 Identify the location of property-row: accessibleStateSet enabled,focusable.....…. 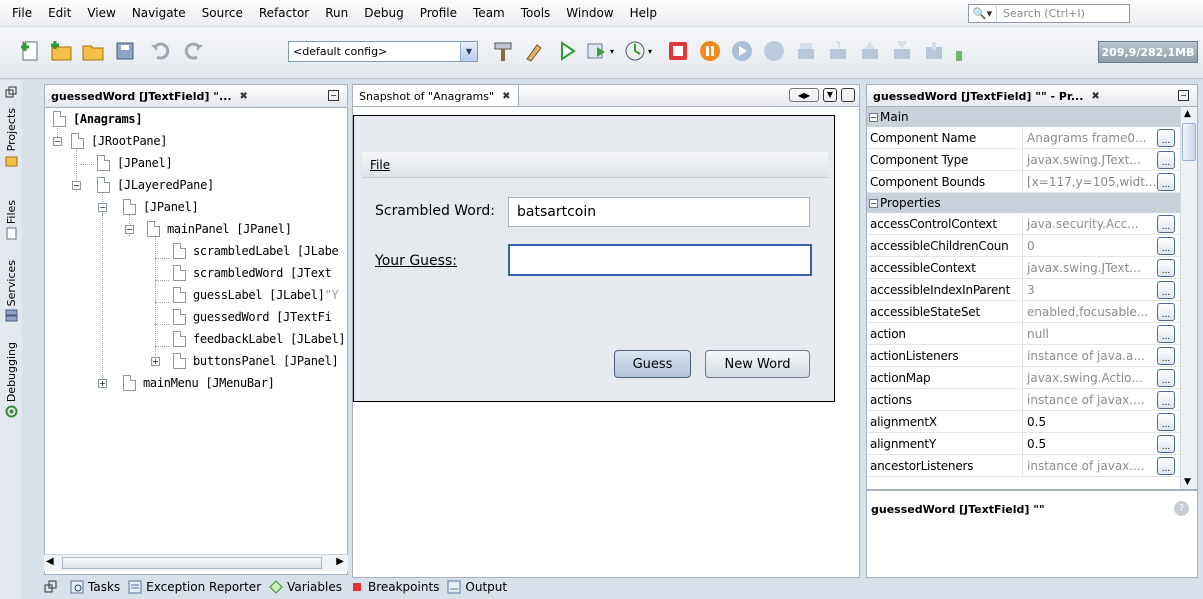
(1024, 312).